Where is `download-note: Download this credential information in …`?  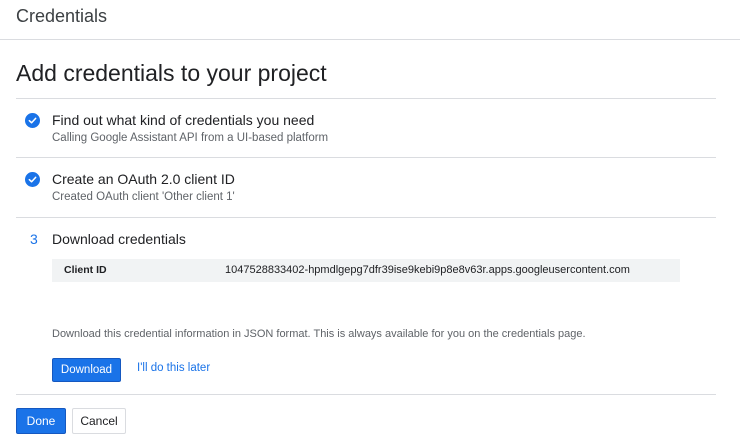
download-note: Download this credential information in … is located at coordinates (319, 334).